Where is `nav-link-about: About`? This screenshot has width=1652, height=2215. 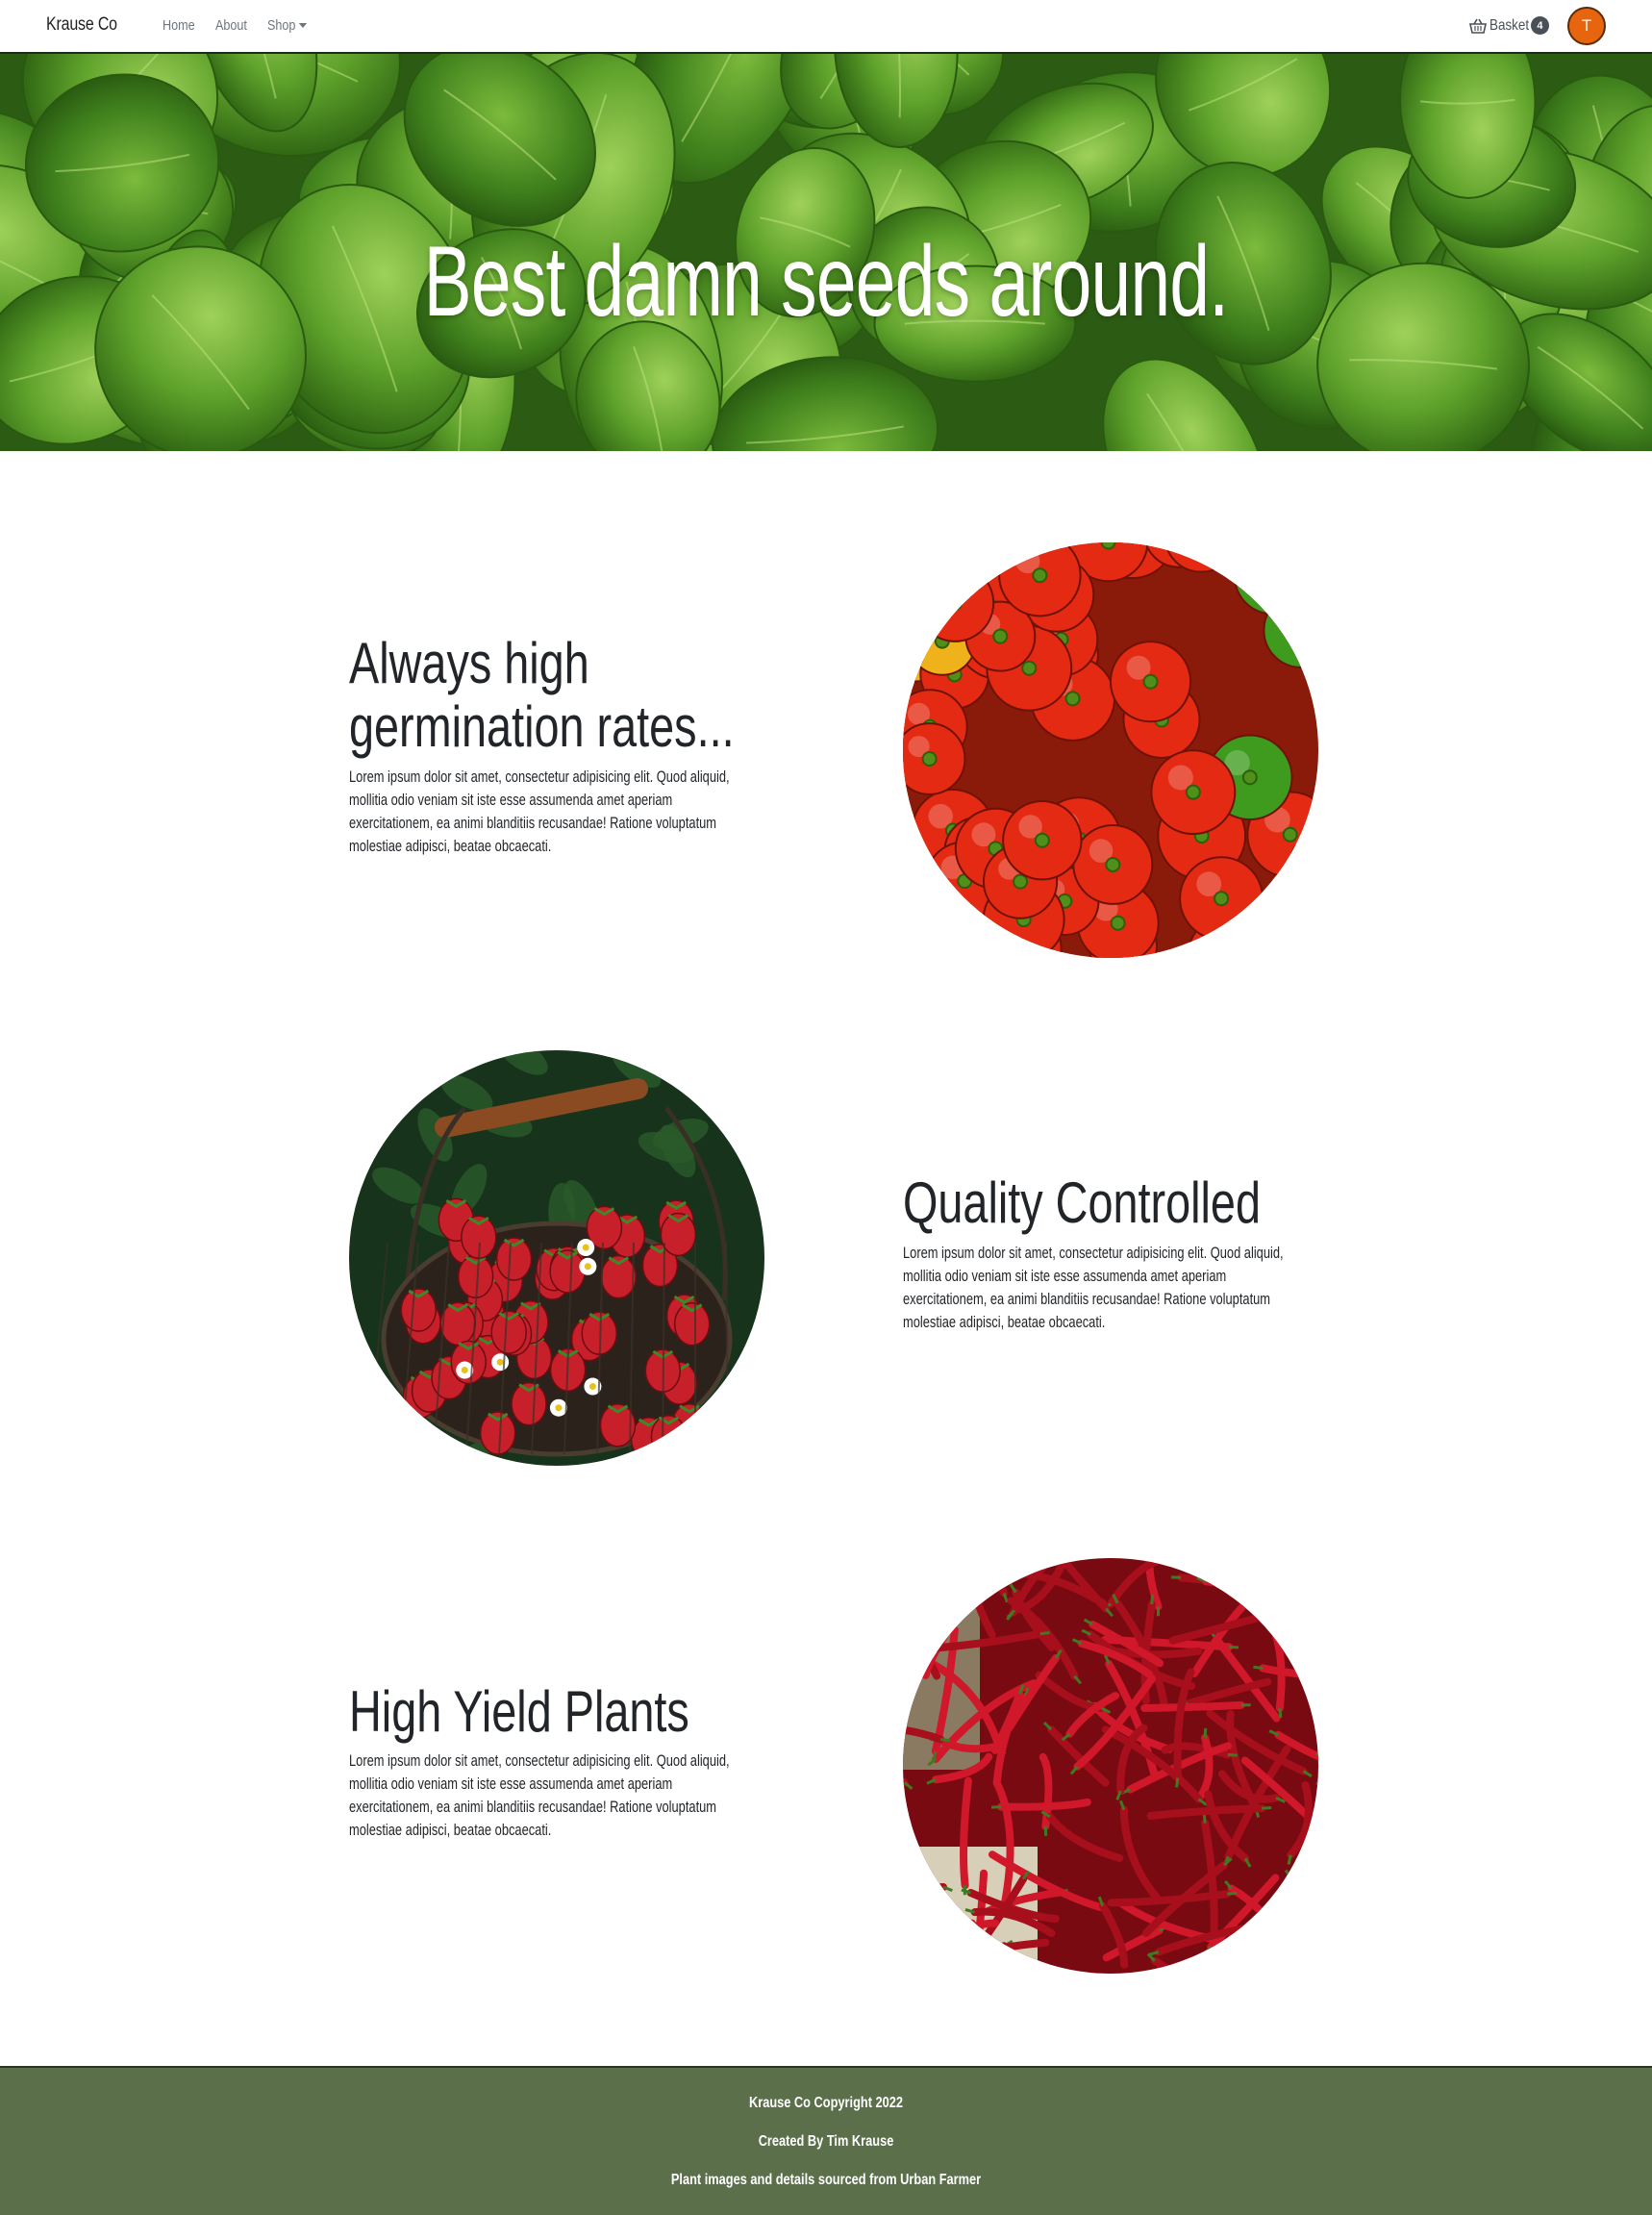
nav-link-about: About is located at coordinates (231, 25).